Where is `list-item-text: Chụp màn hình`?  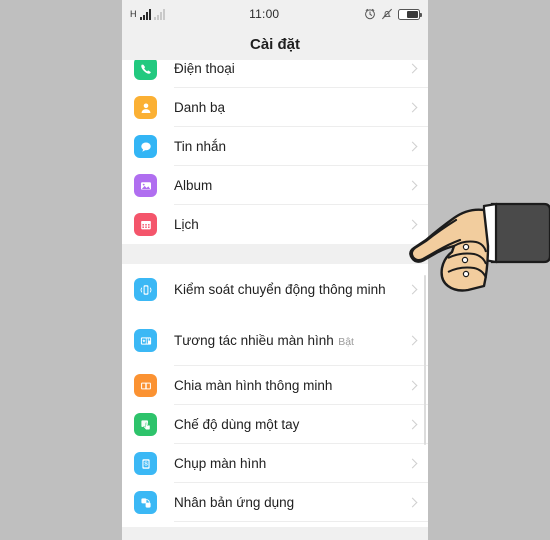
list-item-text: Chụp màn hình is located at coordinates (291, 464).